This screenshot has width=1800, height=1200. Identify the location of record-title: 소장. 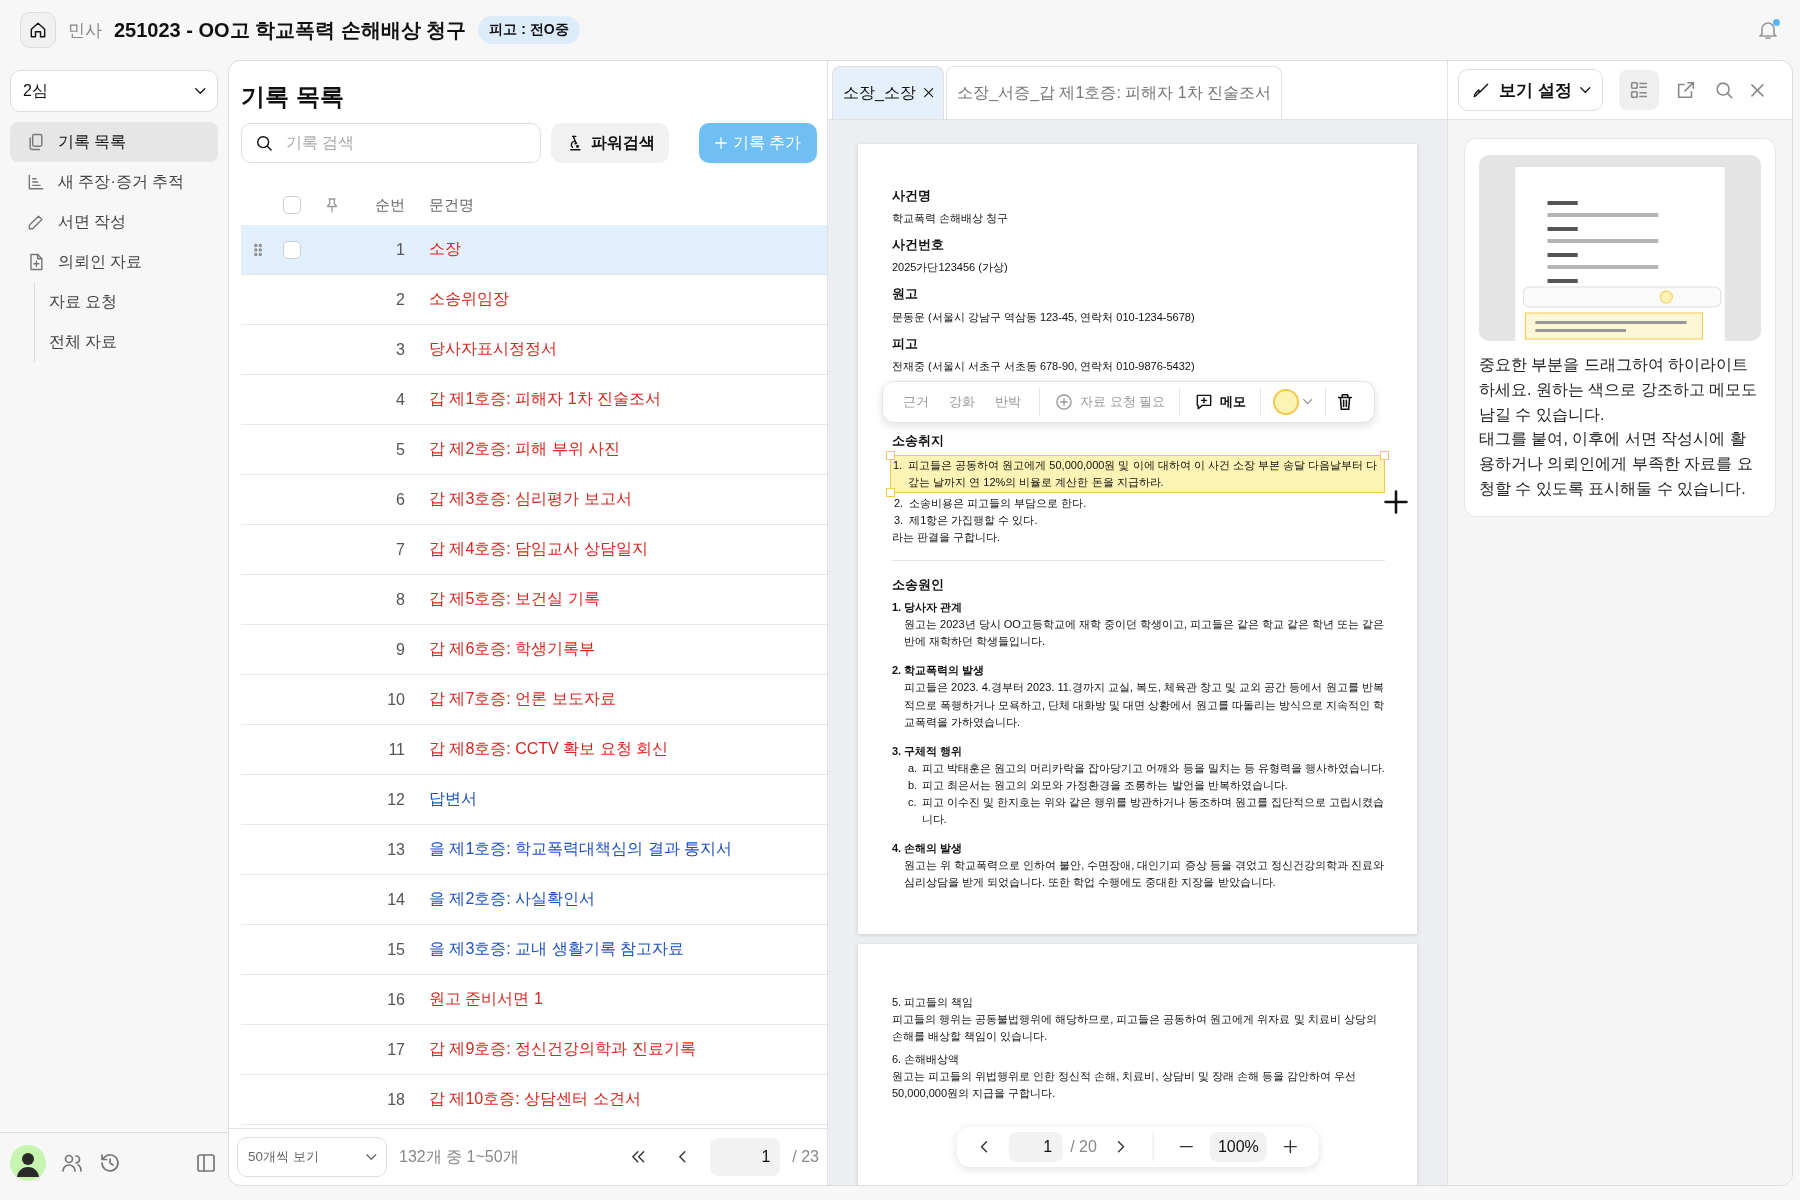
(444, 249).